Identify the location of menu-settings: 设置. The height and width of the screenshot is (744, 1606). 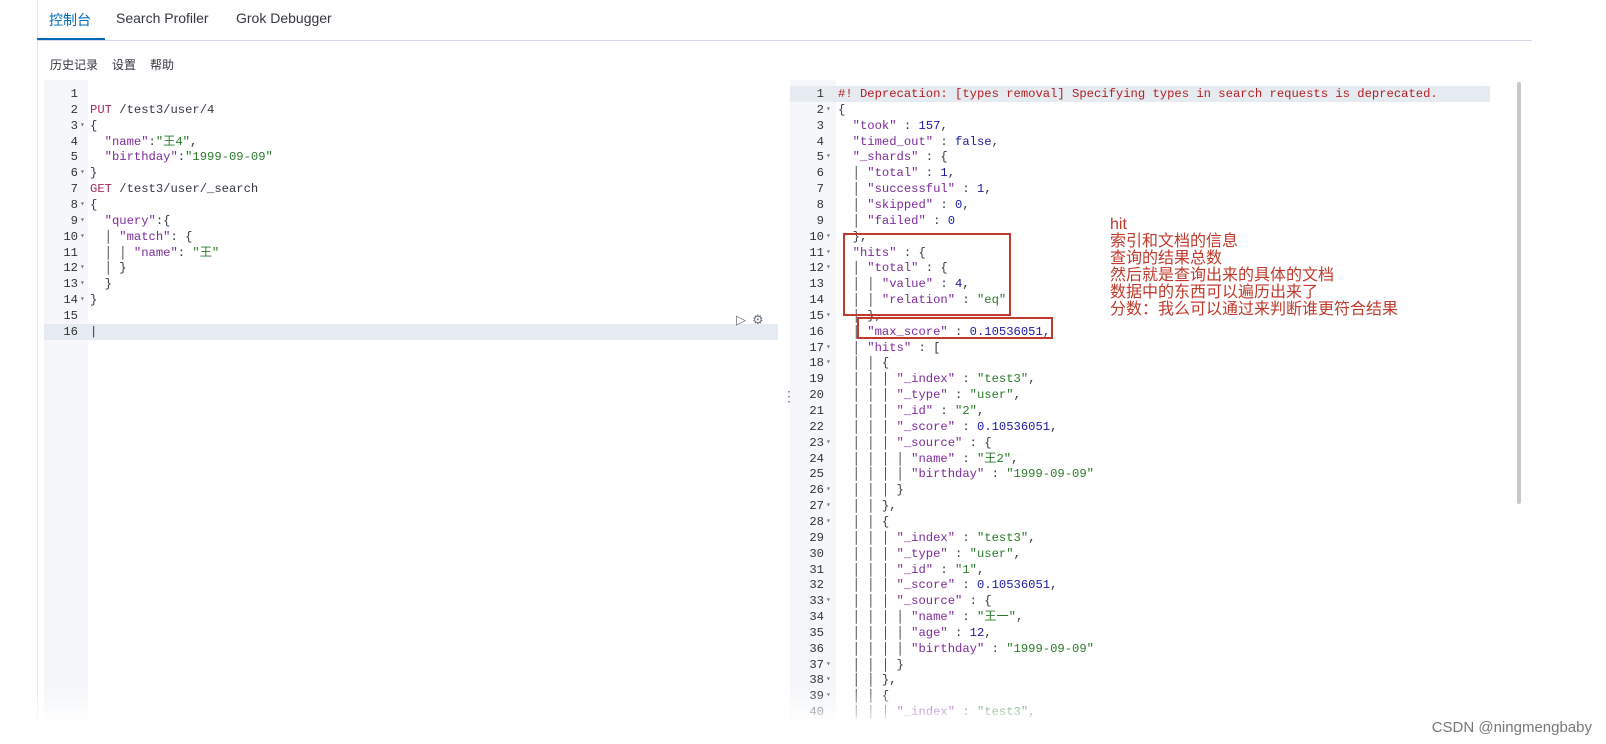
(124, 64).